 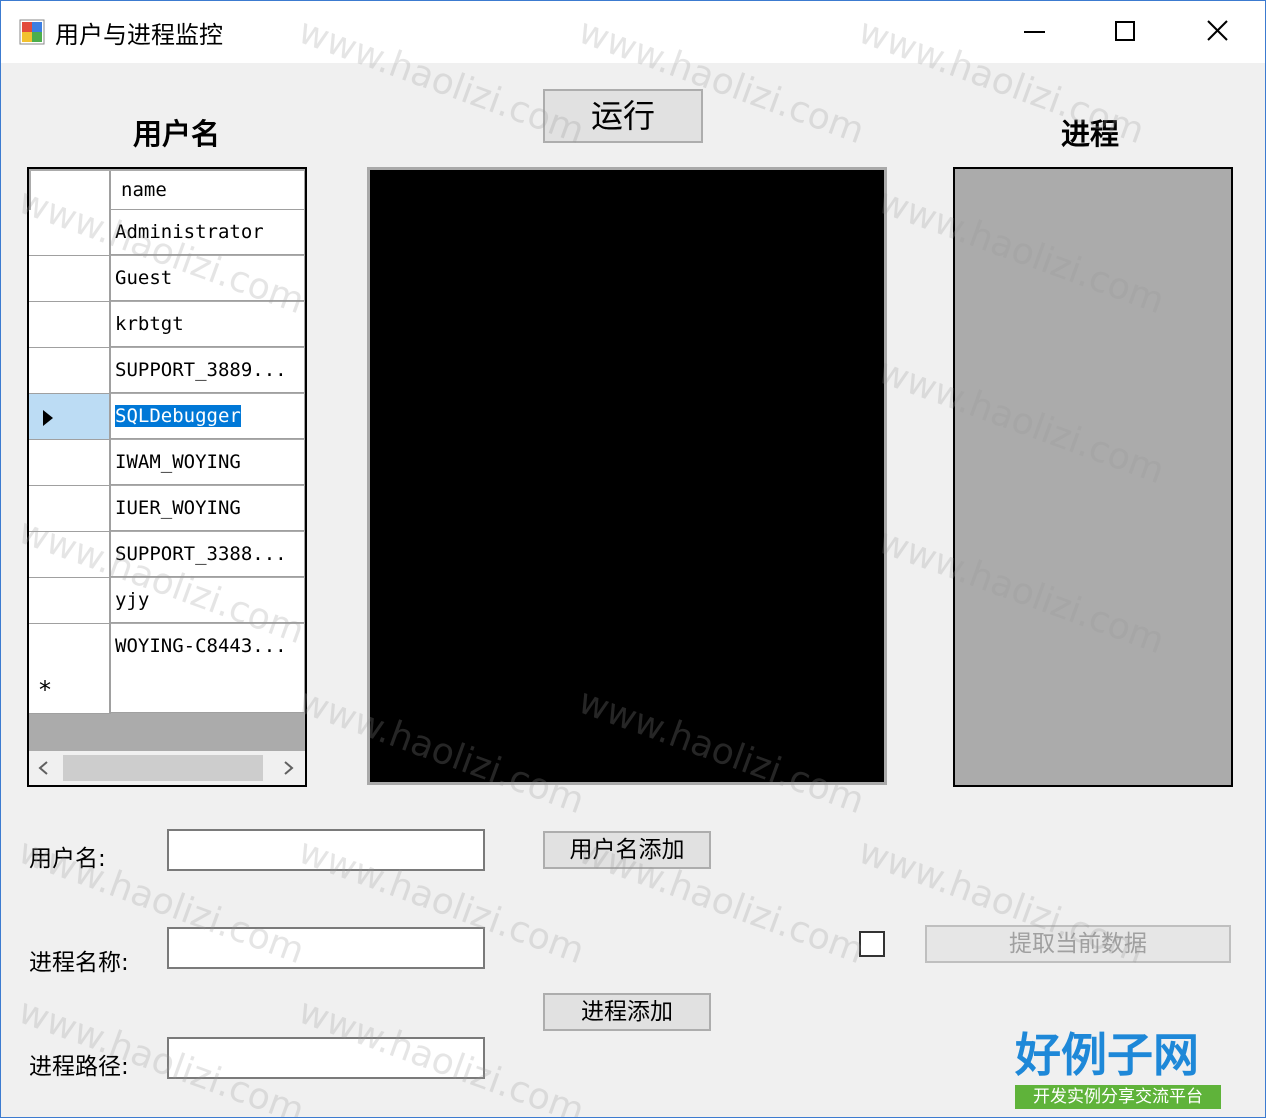 What do you see at coordinates (1090, 134) in the screenshot?
I see `processes-heading: 进程` at bounding box center [1090, 134].